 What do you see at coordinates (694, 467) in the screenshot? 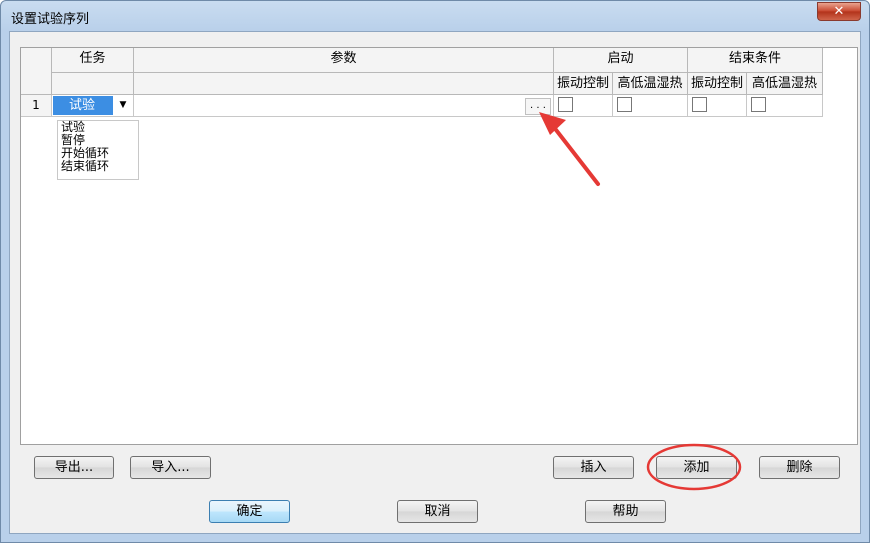
I see `annotation-circle-icon` at bounding box center [694, 467].